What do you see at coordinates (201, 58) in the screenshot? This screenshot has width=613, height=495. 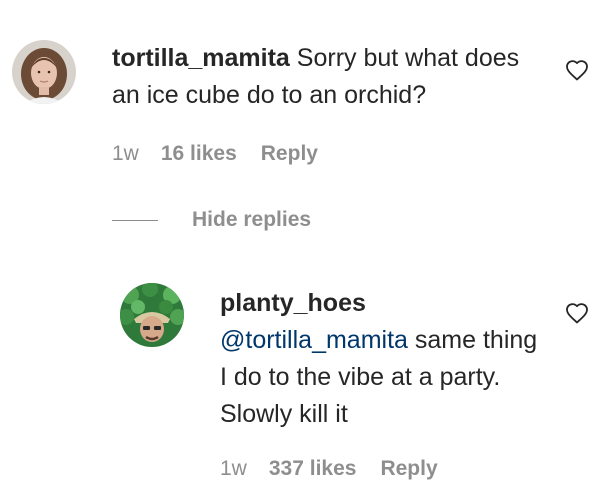 I see `comment-username: tortilla_mamita` at bounding box center [201, 58].